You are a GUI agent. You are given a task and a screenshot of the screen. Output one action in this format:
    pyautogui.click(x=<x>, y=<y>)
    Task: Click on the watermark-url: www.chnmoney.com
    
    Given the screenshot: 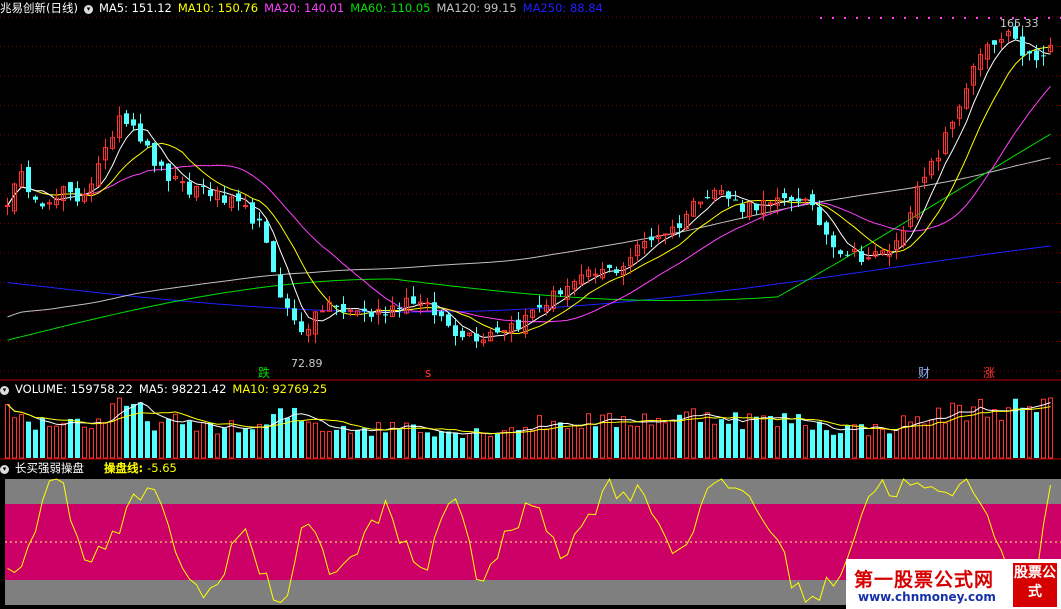 What is the action you would take?
    pyautogui.click(x=927, y=597)
    